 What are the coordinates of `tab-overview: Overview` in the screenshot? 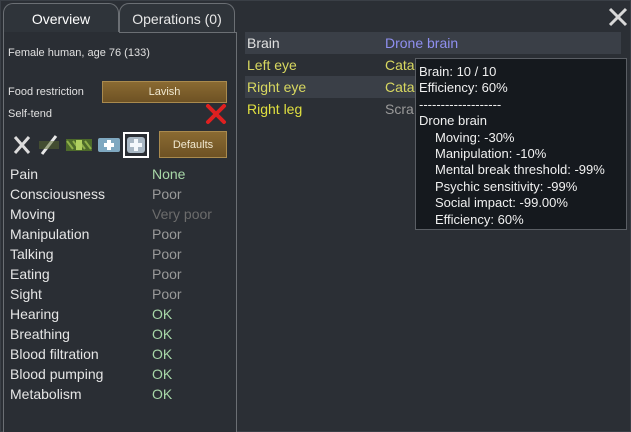 It's located at (61, 18).